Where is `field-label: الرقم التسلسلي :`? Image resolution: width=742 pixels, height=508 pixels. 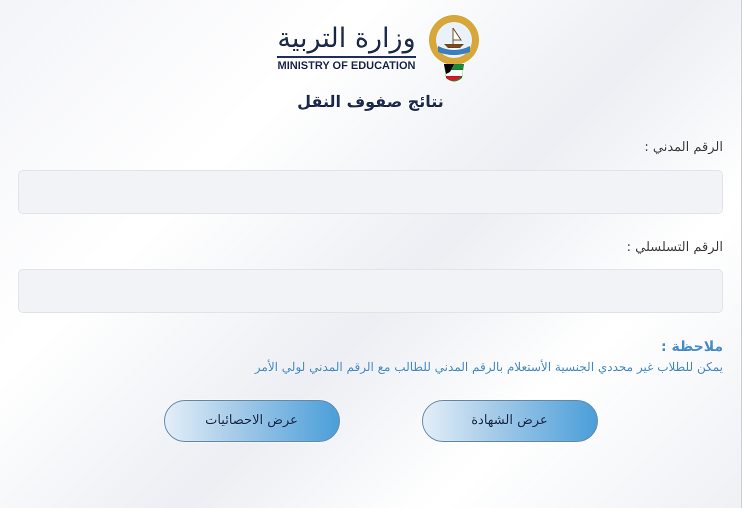 field-label: الرقم التسلسلي : is located at coordinates (674, 247).